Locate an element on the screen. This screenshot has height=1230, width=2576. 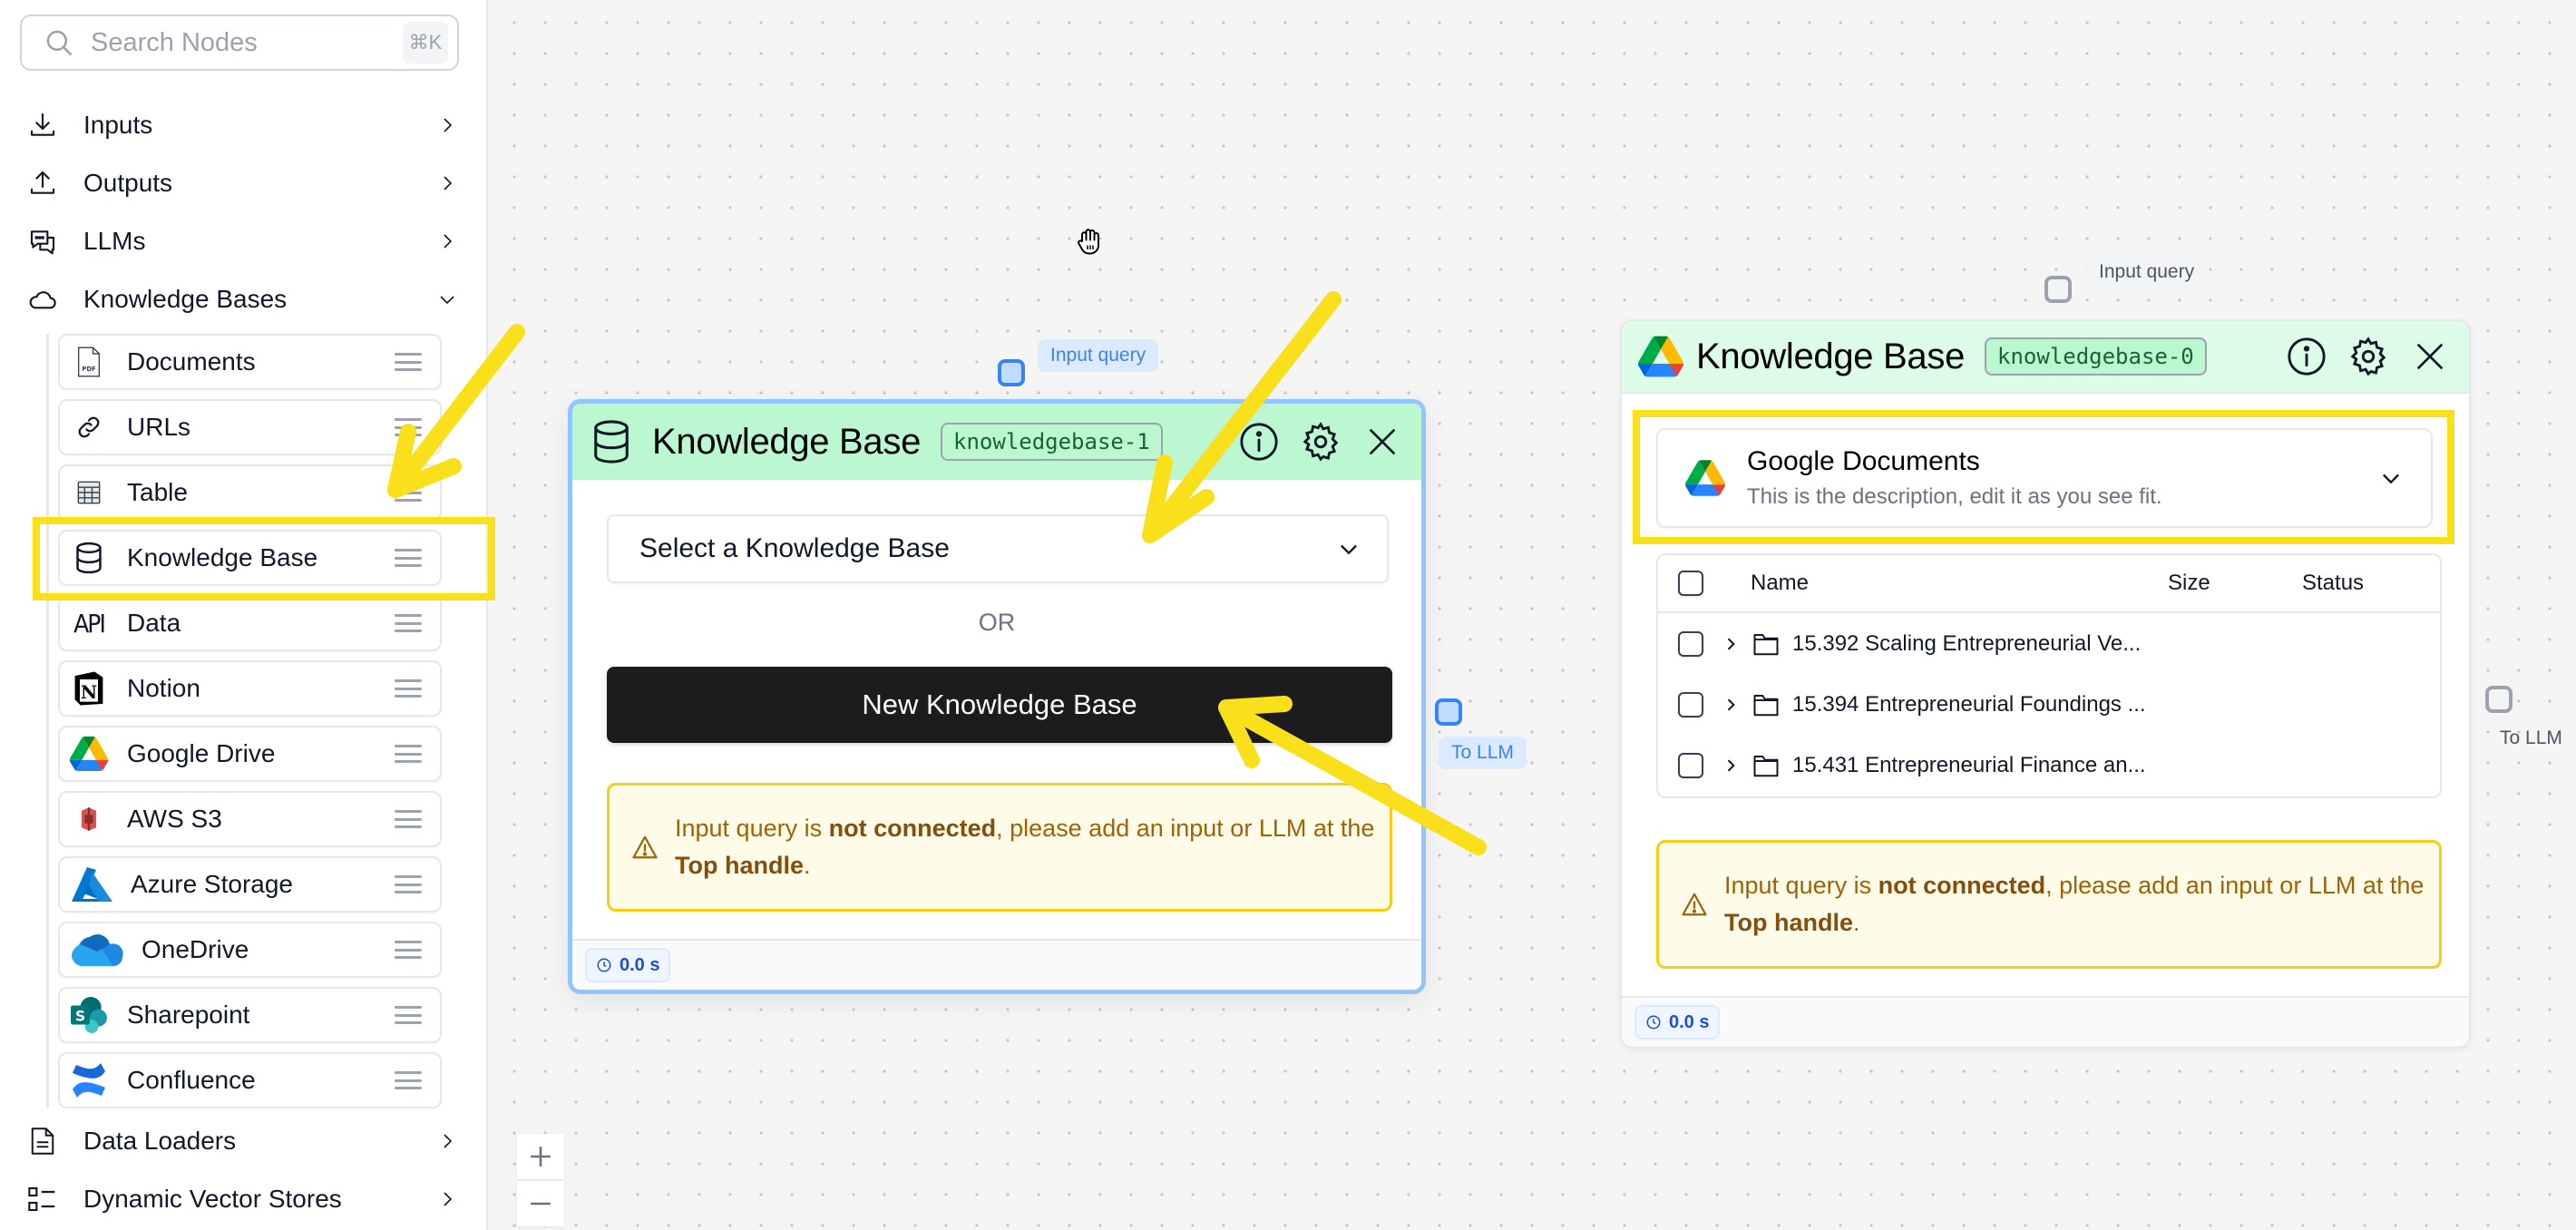
category-dynamic-vector-stores: Dynamic Vector Stores is located at coordinates (242, 1199).